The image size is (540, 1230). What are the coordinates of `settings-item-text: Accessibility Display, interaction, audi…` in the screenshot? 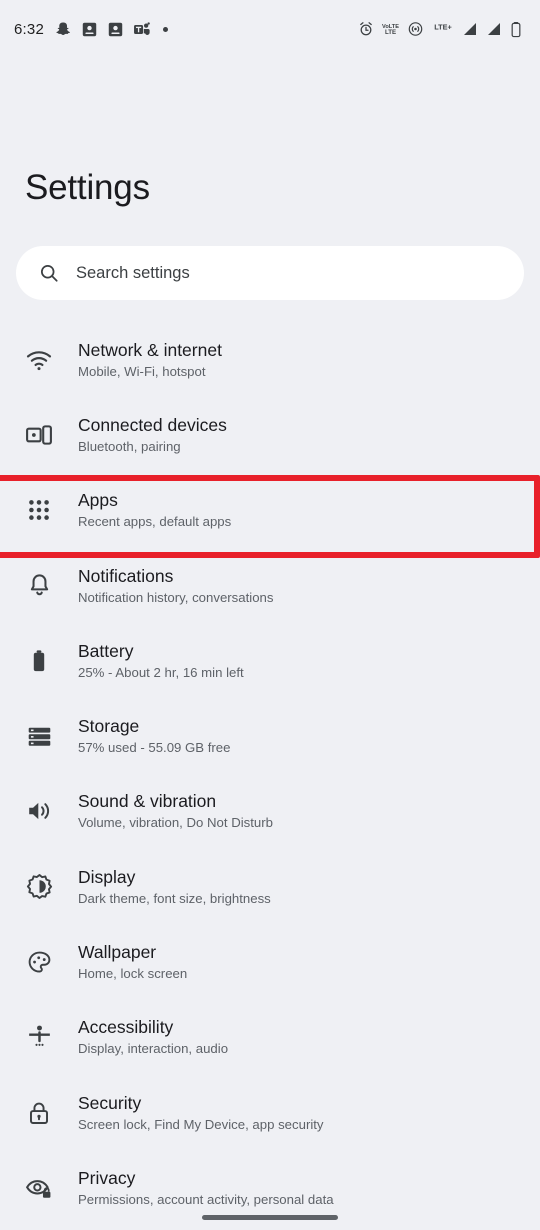 It's located at (153, 1037).